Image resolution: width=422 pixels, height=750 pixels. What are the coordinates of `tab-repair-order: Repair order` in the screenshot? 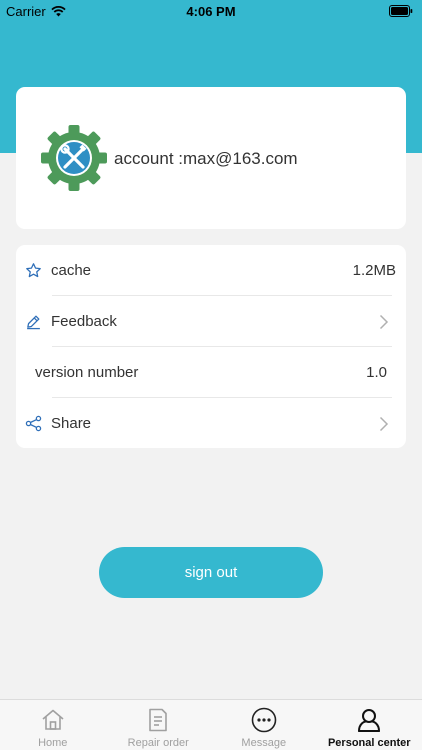 It's located at (159, 725).